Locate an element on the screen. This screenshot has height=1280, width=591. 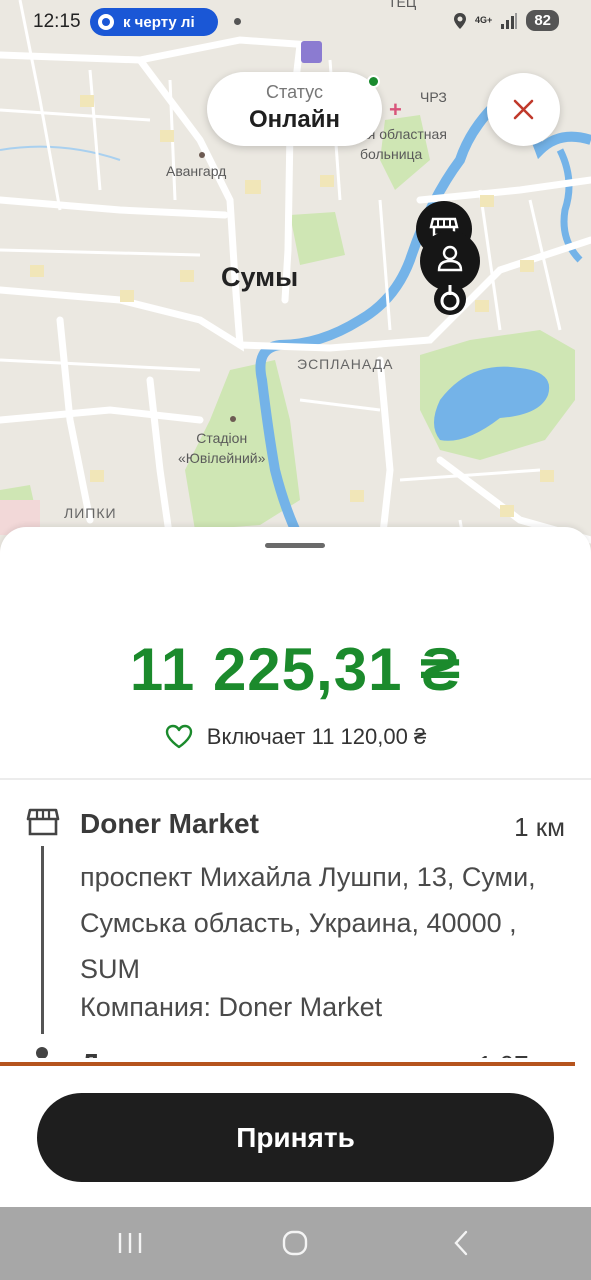
recents-icon is located at coordinates (130, 1243).